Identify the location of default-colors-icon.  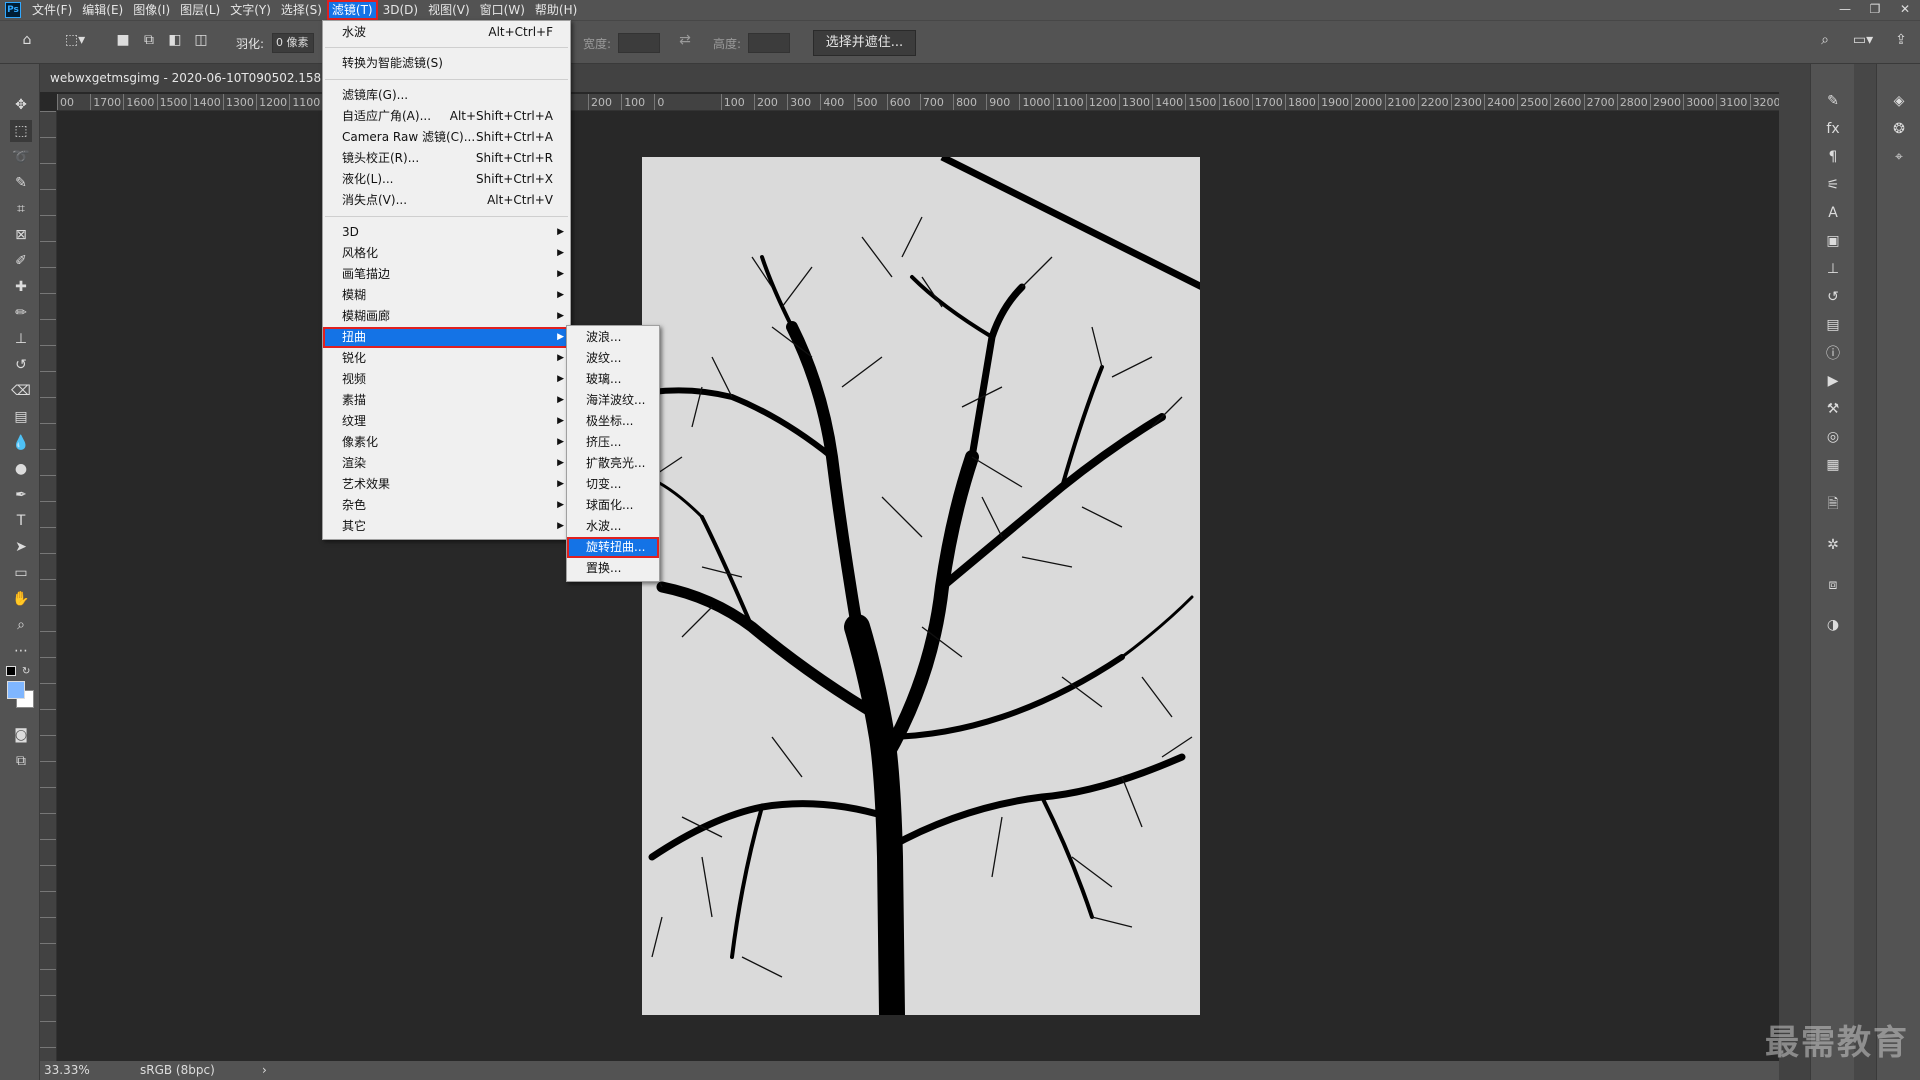
(11, 671).